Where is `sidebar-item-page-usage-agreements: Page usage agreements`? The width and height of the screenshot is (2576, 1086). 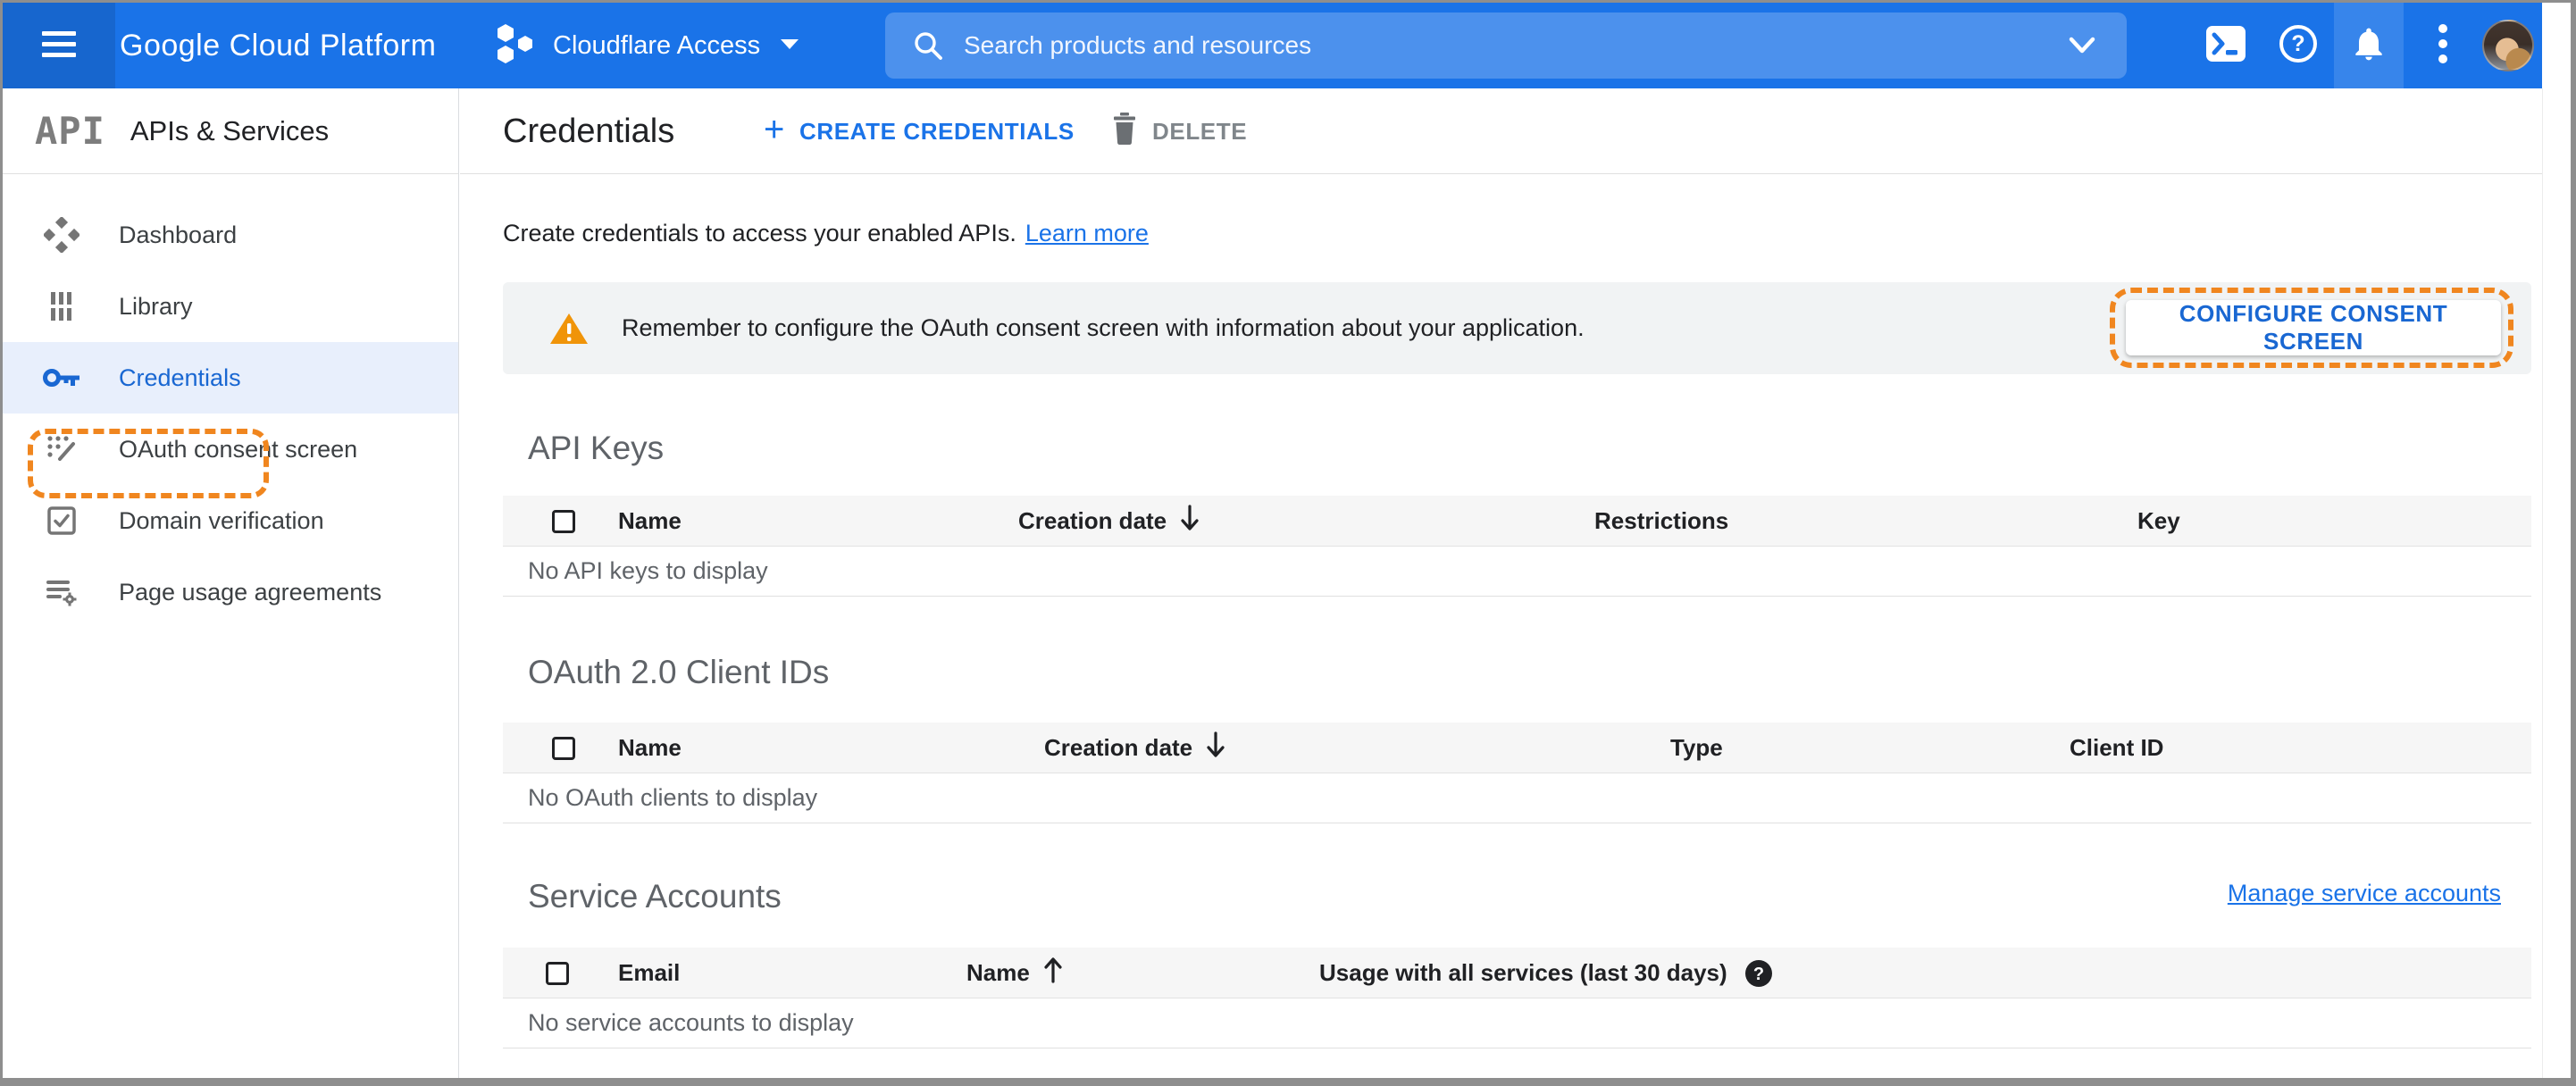 sidebar-item-page-usage-agreements: Page usage agreements is located at coordinates (231, 592).